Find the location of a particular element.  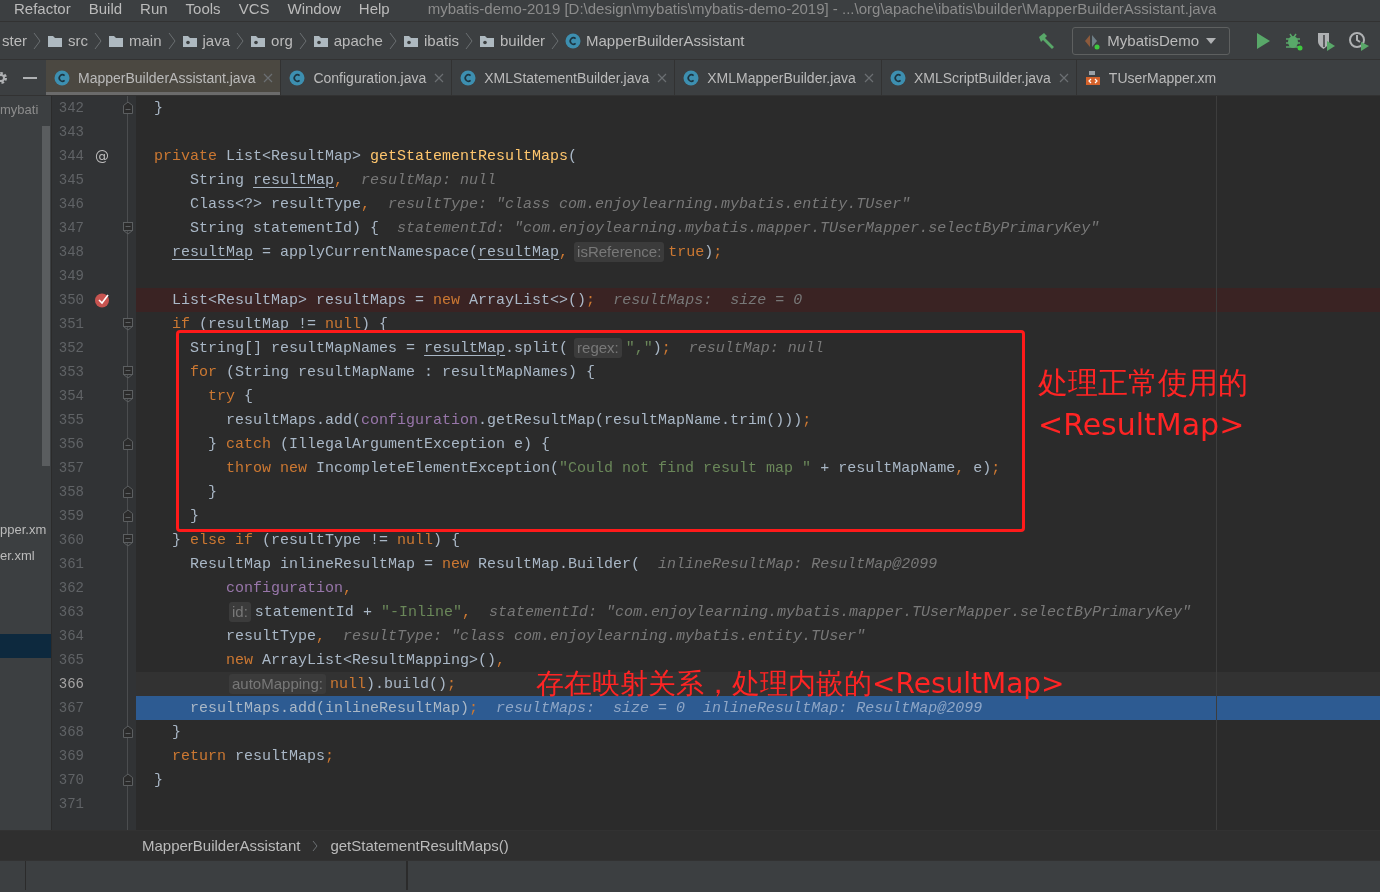

annotation-note: 处理正常使用的<ResultMap> is located at coordinates (1143, 404).